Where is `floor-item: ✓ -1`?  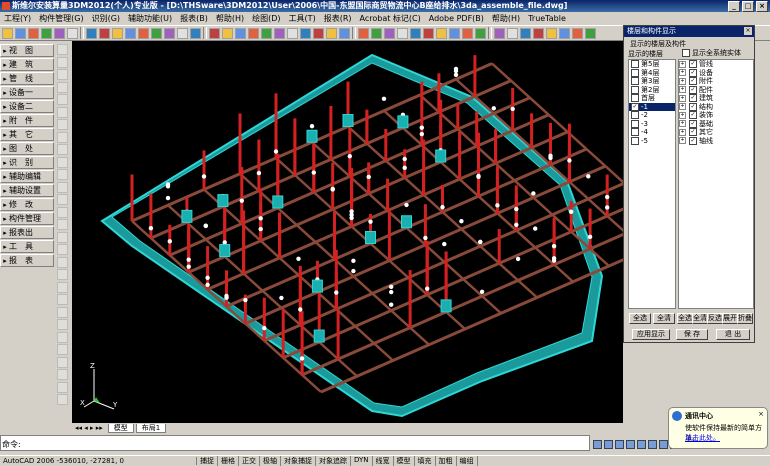
floor-item: ✓ -1 is located at coordinates (652, 106).